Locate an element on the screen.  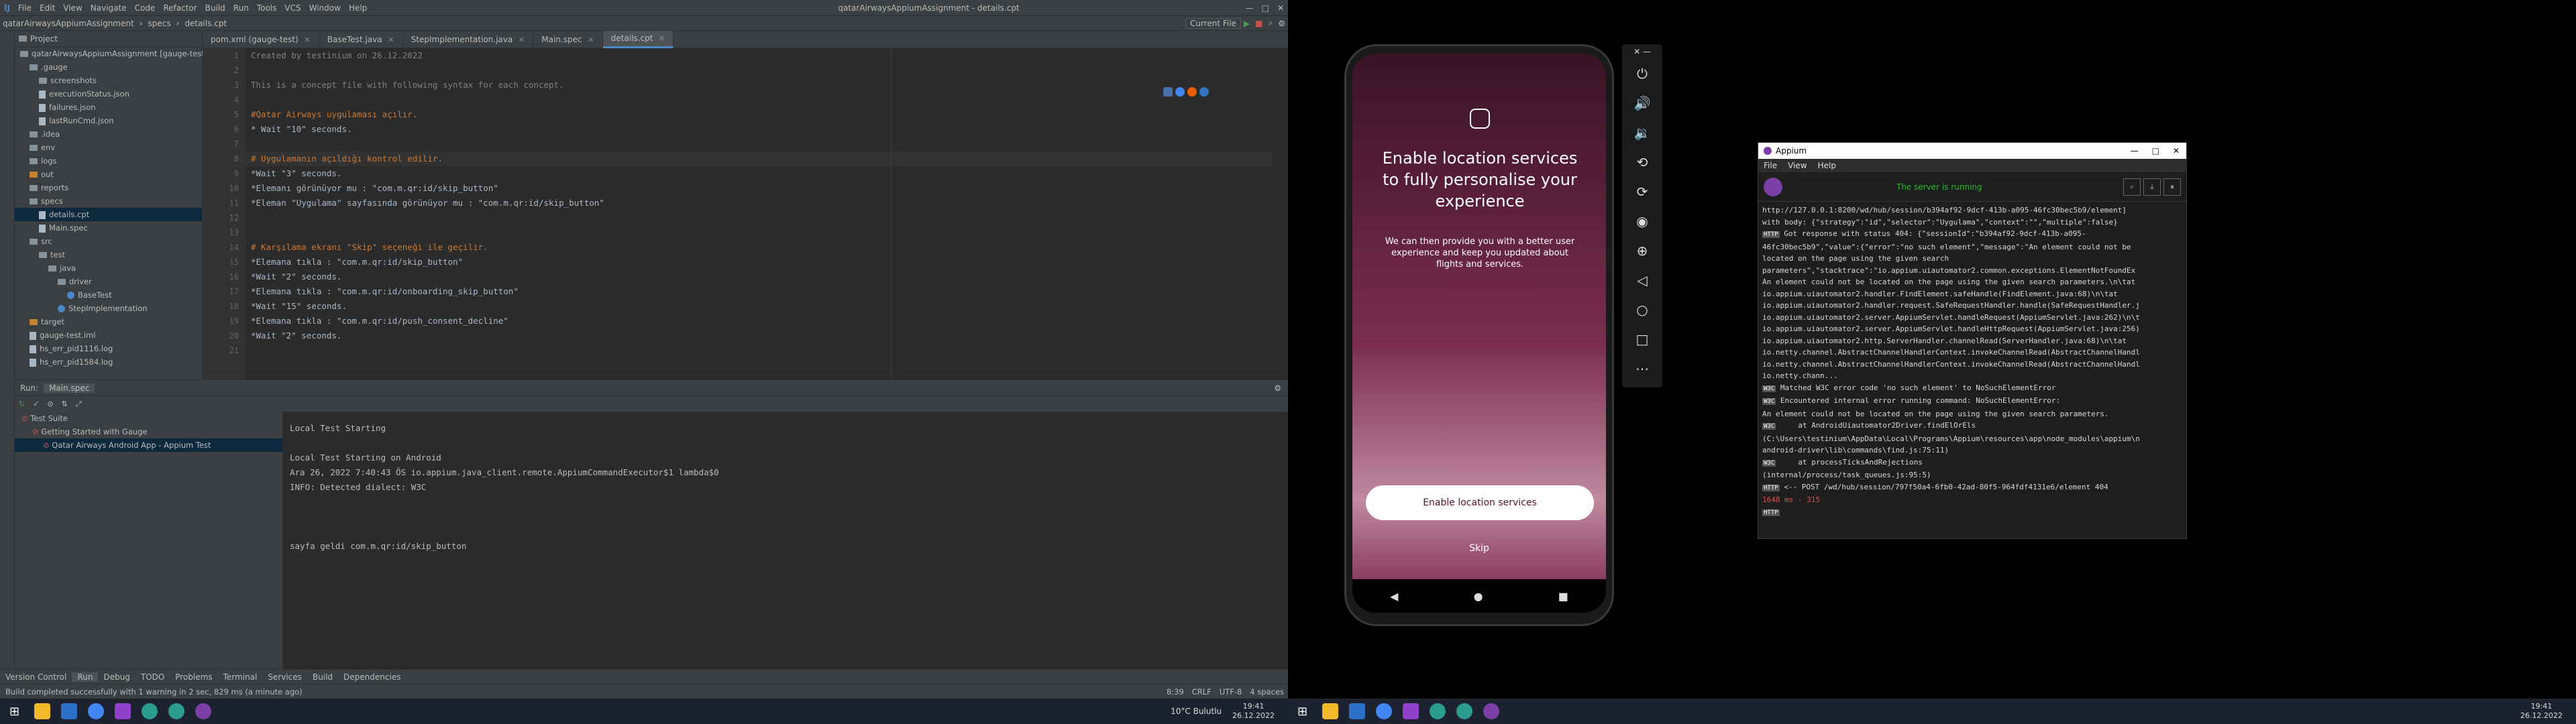
breadcrumb-root: qatarAirwaysAppiumAssignment is located at coordinates (68, 24).